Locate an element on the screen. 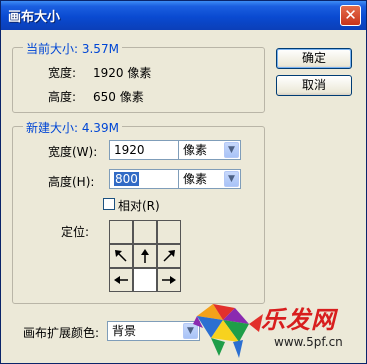 The image size is (367, 364). arrow-right-icon is located at coordinates (169, 280).